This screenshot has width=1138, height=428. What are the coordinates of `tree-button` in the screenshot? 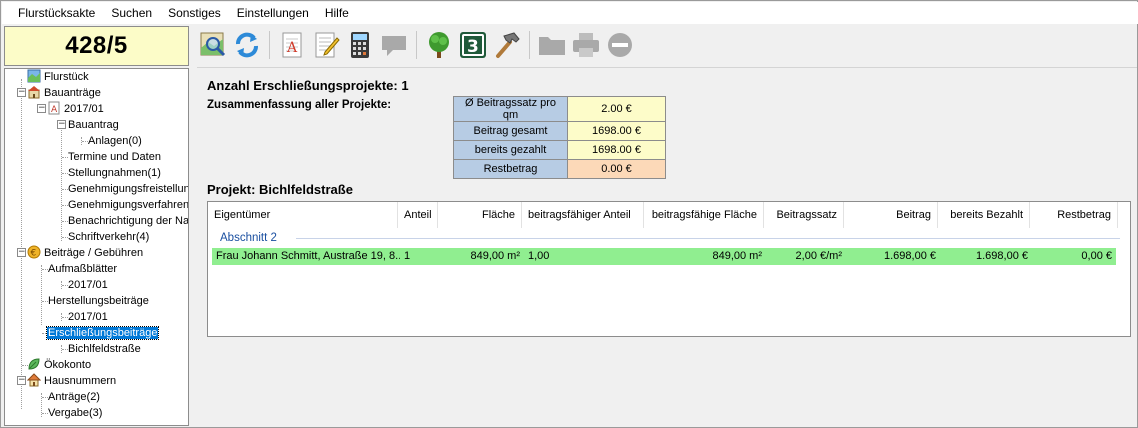 It's located at (439, 45).